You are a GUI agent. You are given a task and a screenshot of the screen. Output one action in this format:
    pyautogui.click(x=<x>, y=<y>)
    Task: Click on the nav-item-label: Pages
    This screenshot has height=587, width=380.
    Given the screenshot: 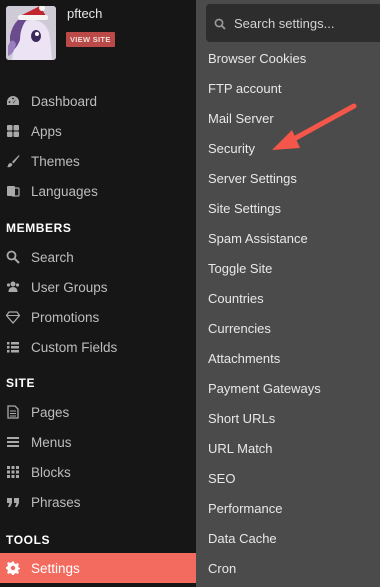 What is the action you would take?
    pyautogui.click(x=50, y=412)
    